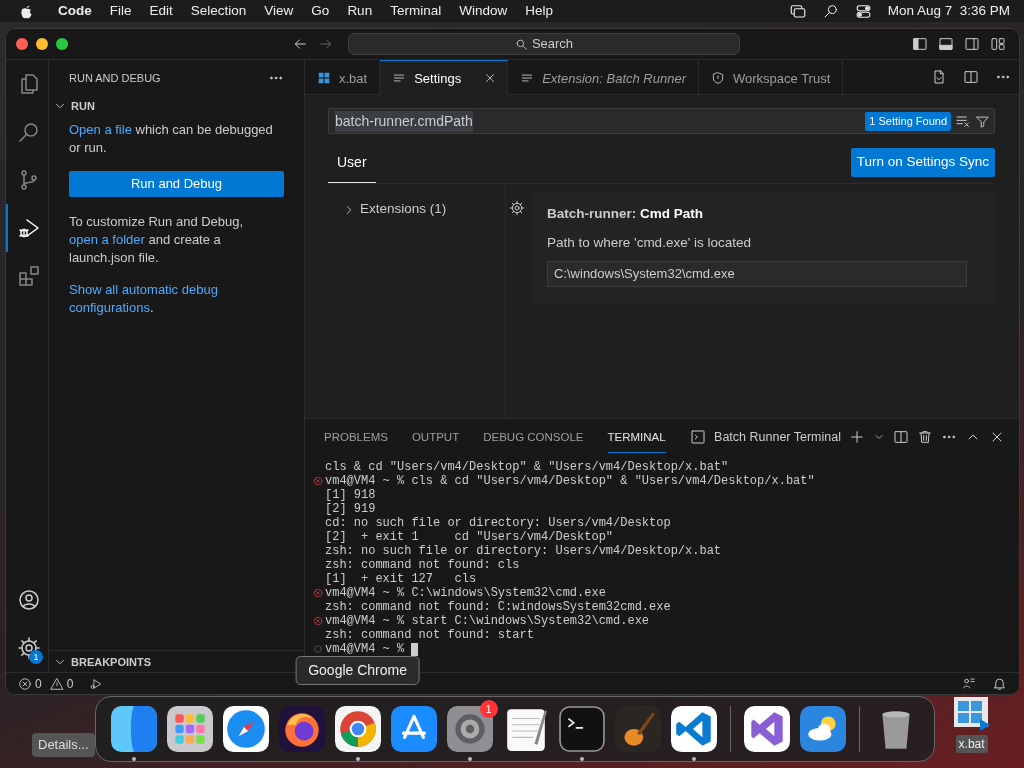 The width and height of the screenshot is (1024, 768). What do you see at coordinates (25, 683) in the screenshot?
I see `error-icon` at bounding box center [25, 683].